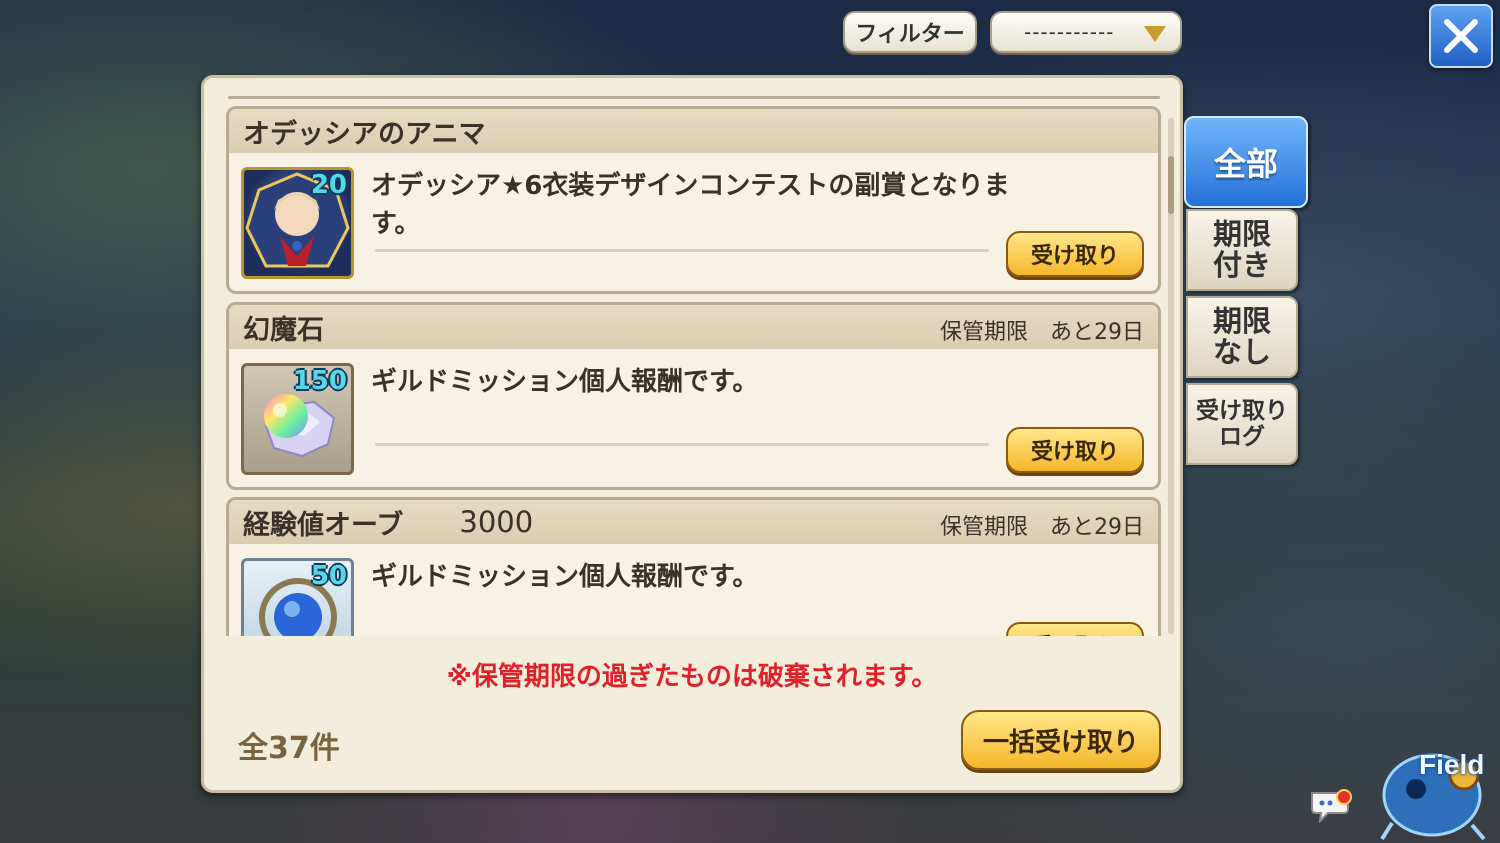 The width and height of the screenshot is (1500, 843). What do you see at coordinates (283, 330) in the screenshot?
I see `reward-title: 幻魔石` at bounding box center [283, 330].